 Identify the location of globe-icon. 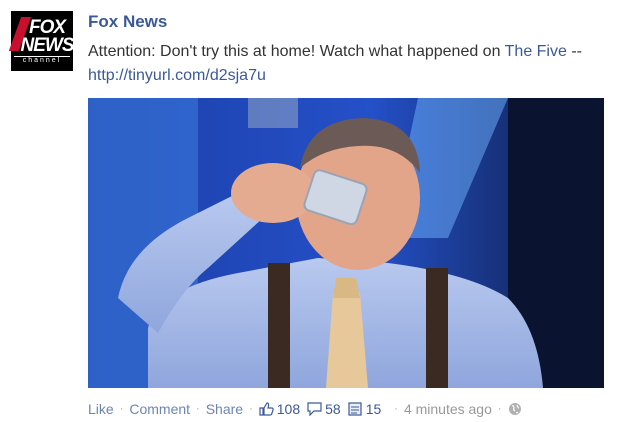
(515, 409).